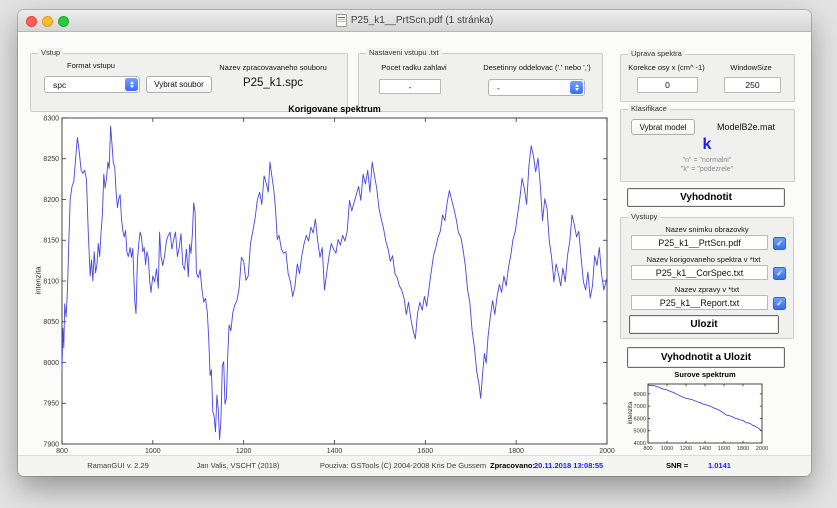 This screenshot has width=837, height=508. What do you see at coordinates (273, 83) in the screenshot?
I see `nazev-souboru-value: P25_k1.spc` at bounding box center [273, 83].